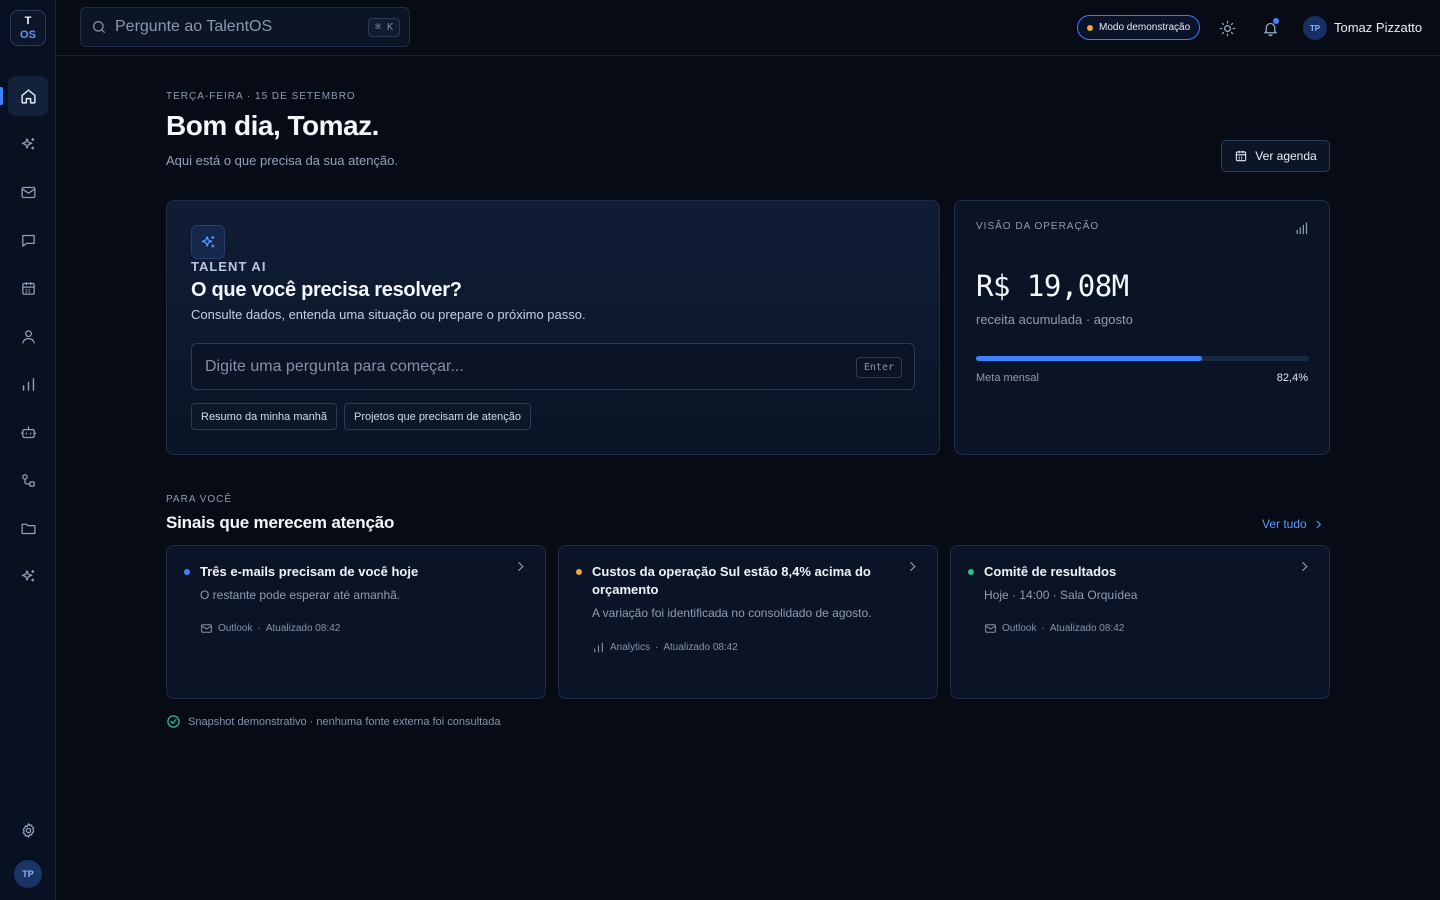 The height and width of the screenshot is (900, 1440). What do you see at coordinates (1007, 378) in the screenshot?
I see `monthly-goal-label: Meta mensal` at bounding box center [1007, 378].